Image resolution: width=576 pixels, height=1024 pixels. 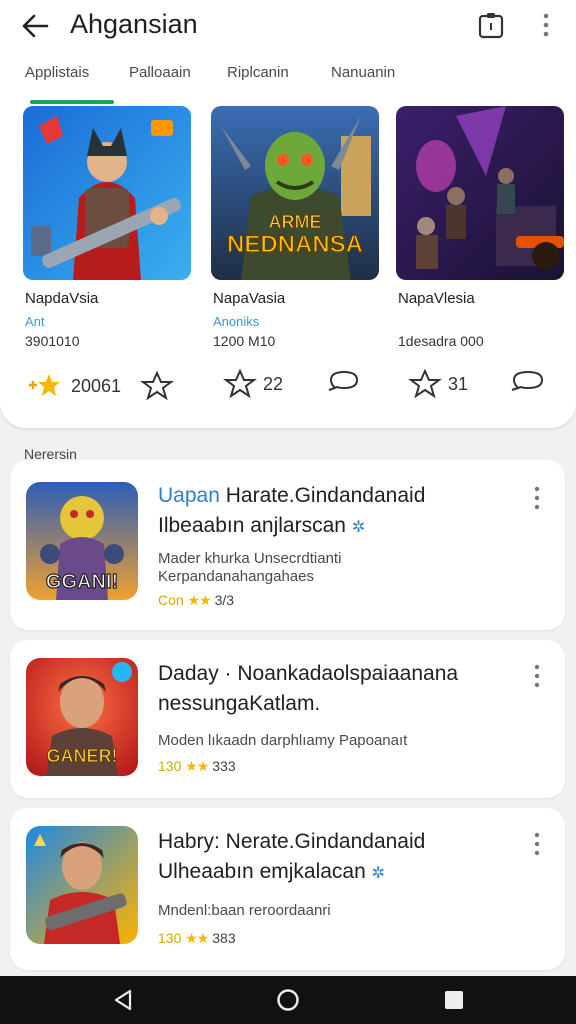 I want to click on featured-card: NapaVlesia 1desadra 000, so click(x=480, y=227).